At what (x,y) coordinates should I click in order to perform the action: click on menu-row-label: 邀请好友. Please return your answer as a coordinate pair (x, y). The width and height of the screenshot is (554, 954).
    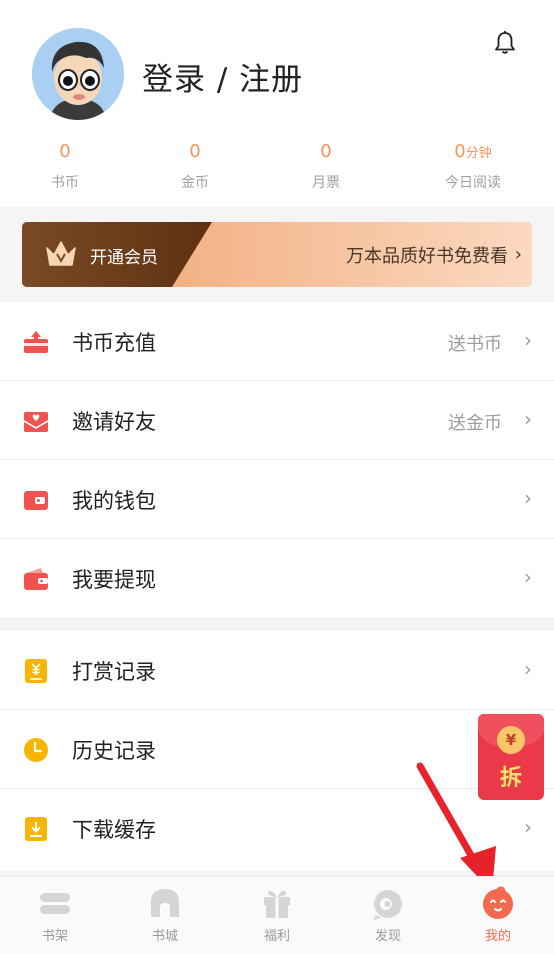
    Looking at the image, I should click on (114, 422).